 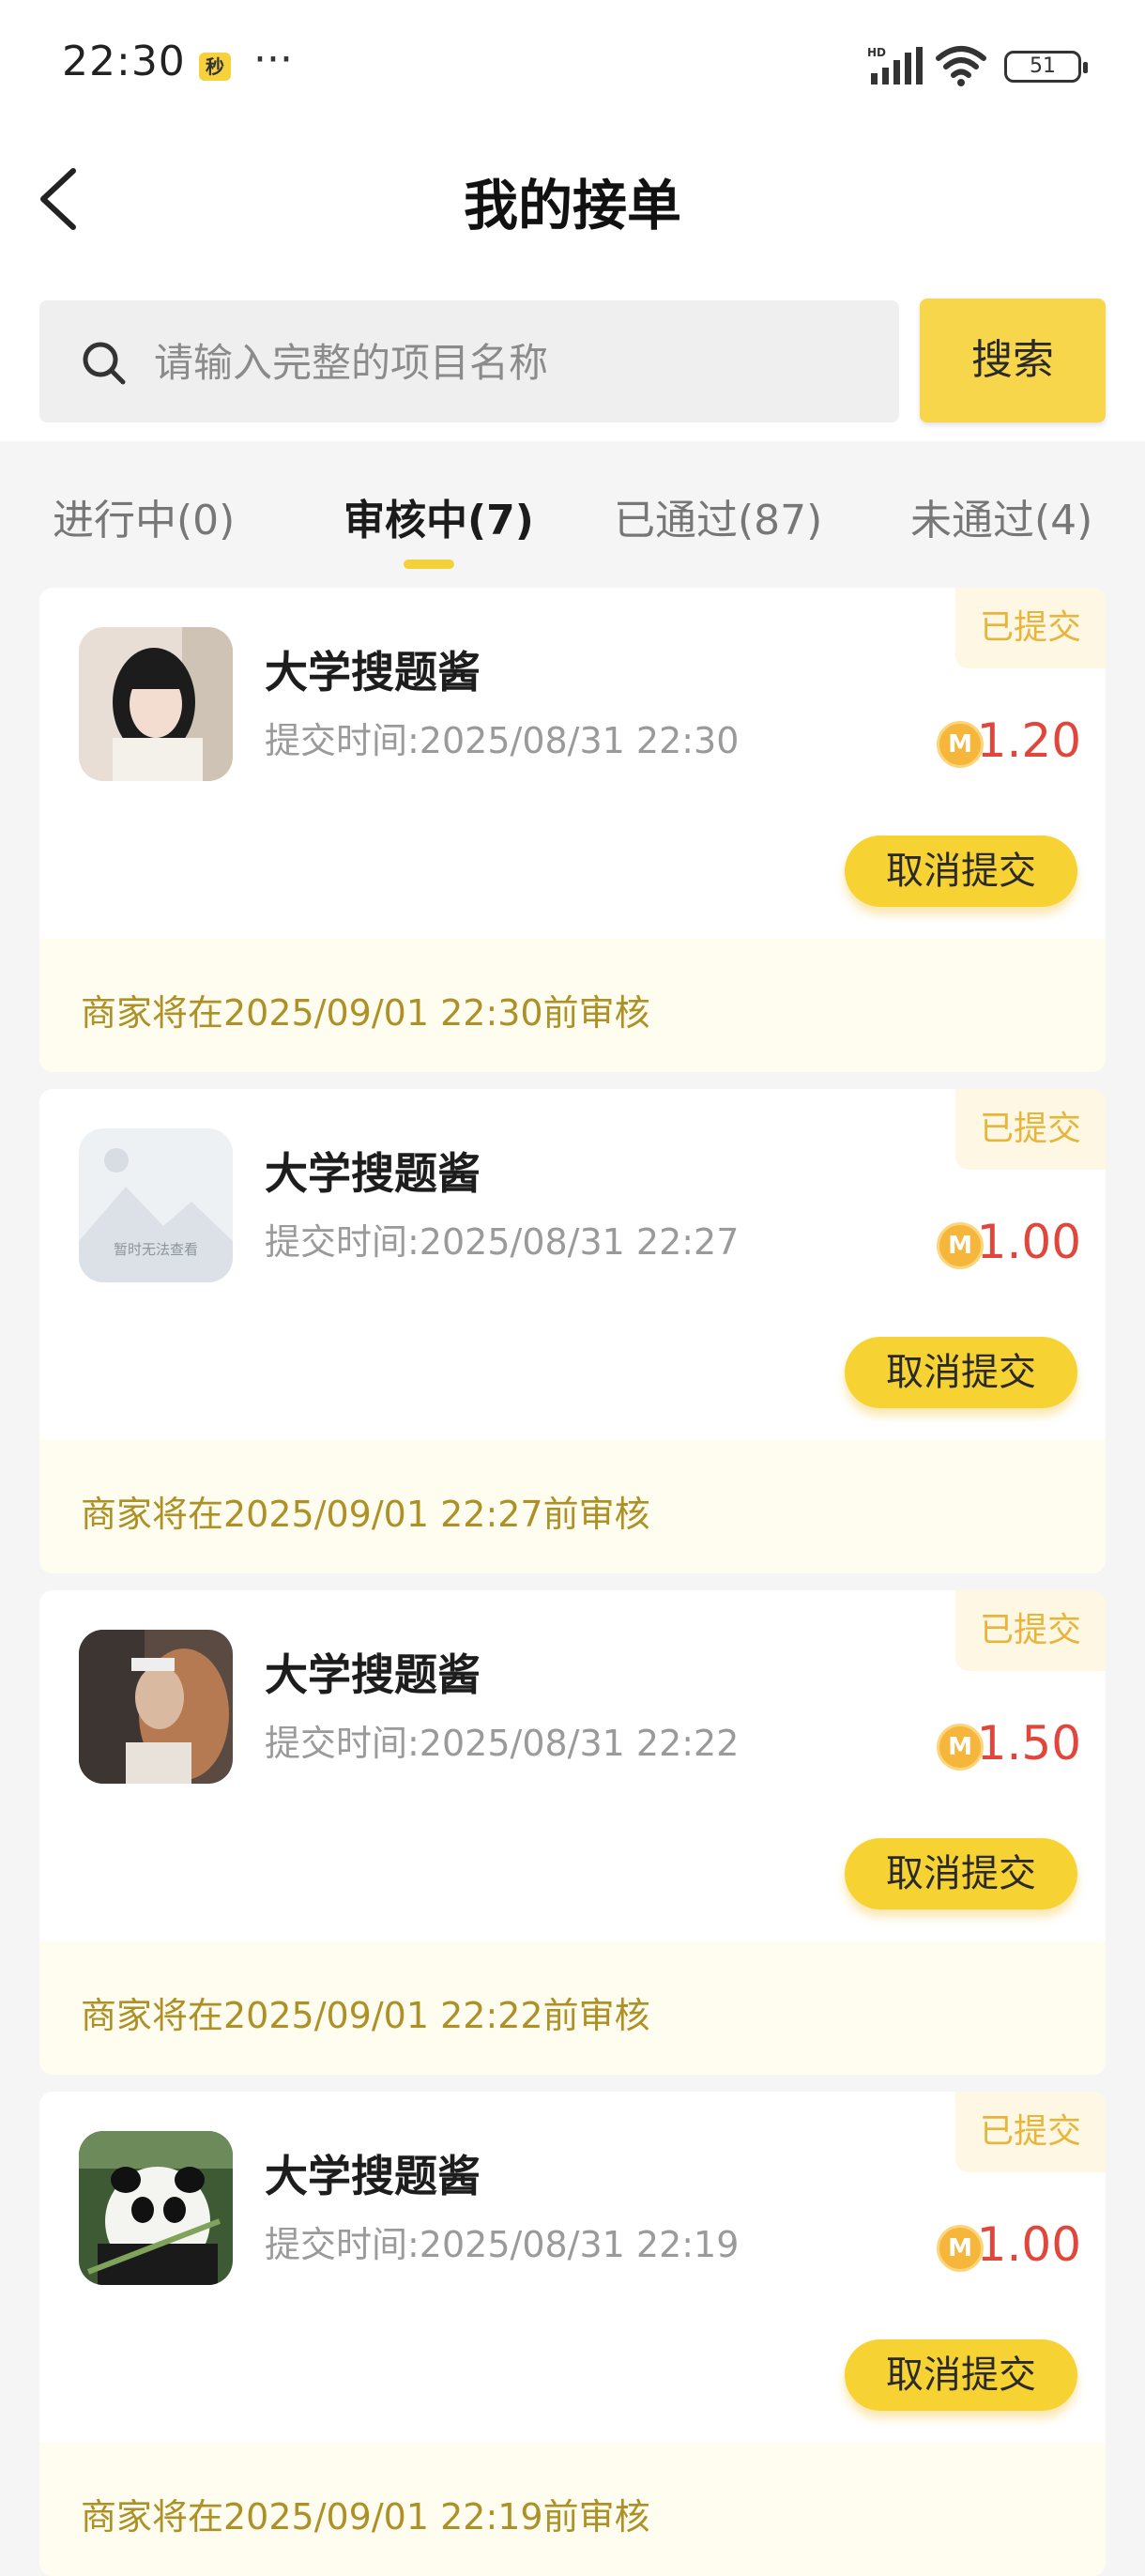 I want to click on panda-photo-icon, so click(x=156, y=2208).